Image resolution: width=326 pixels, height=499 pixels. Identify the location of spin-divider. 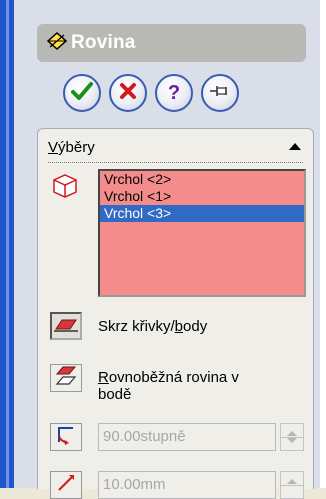
(292, 485).